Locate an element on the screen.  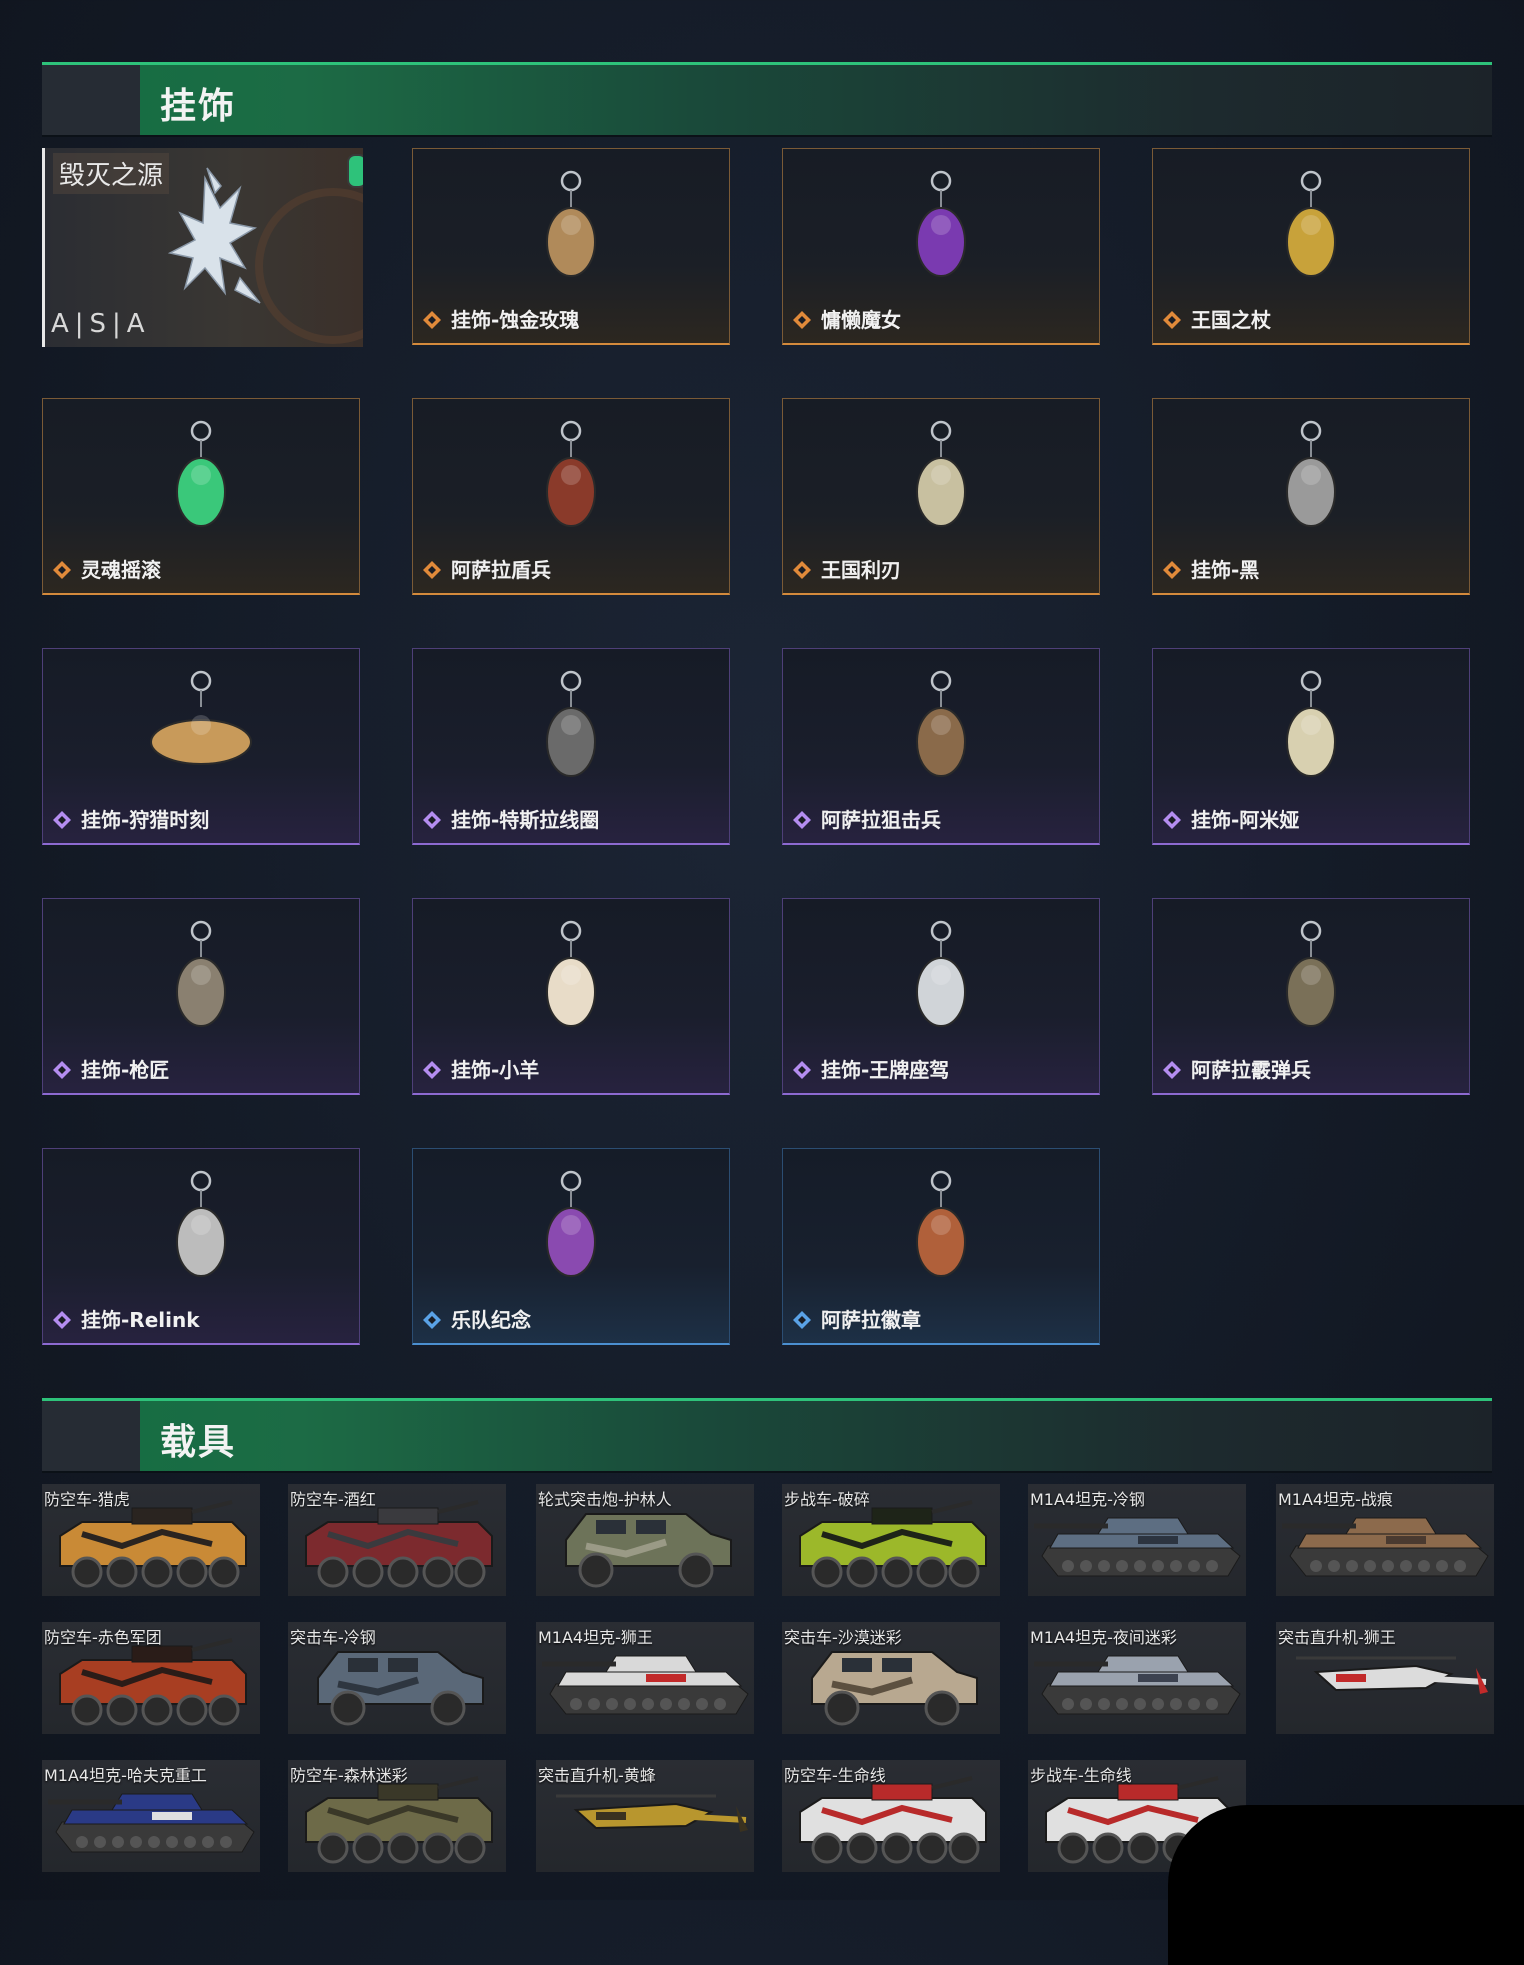
charm-card: 阿萨拉霰弹兵 is located at coordinates (1311, 996).